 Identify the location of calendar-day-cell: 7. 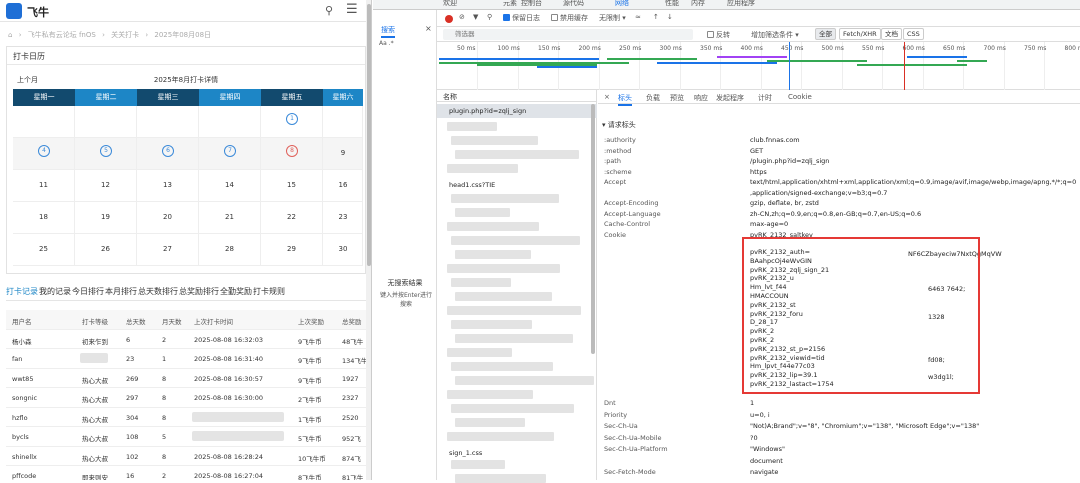
(230, 154).